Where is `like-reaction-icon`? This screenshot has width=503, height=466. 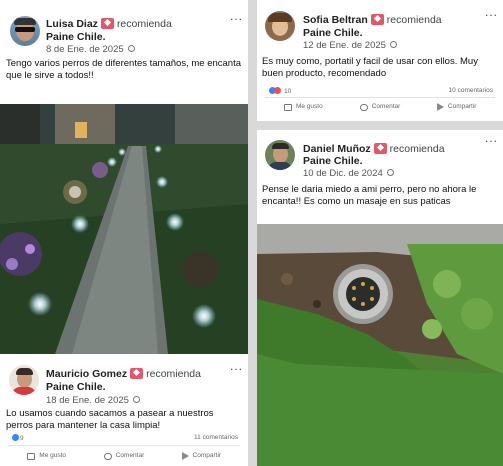 like-reaction-icon is located at coordinates (15, 437).